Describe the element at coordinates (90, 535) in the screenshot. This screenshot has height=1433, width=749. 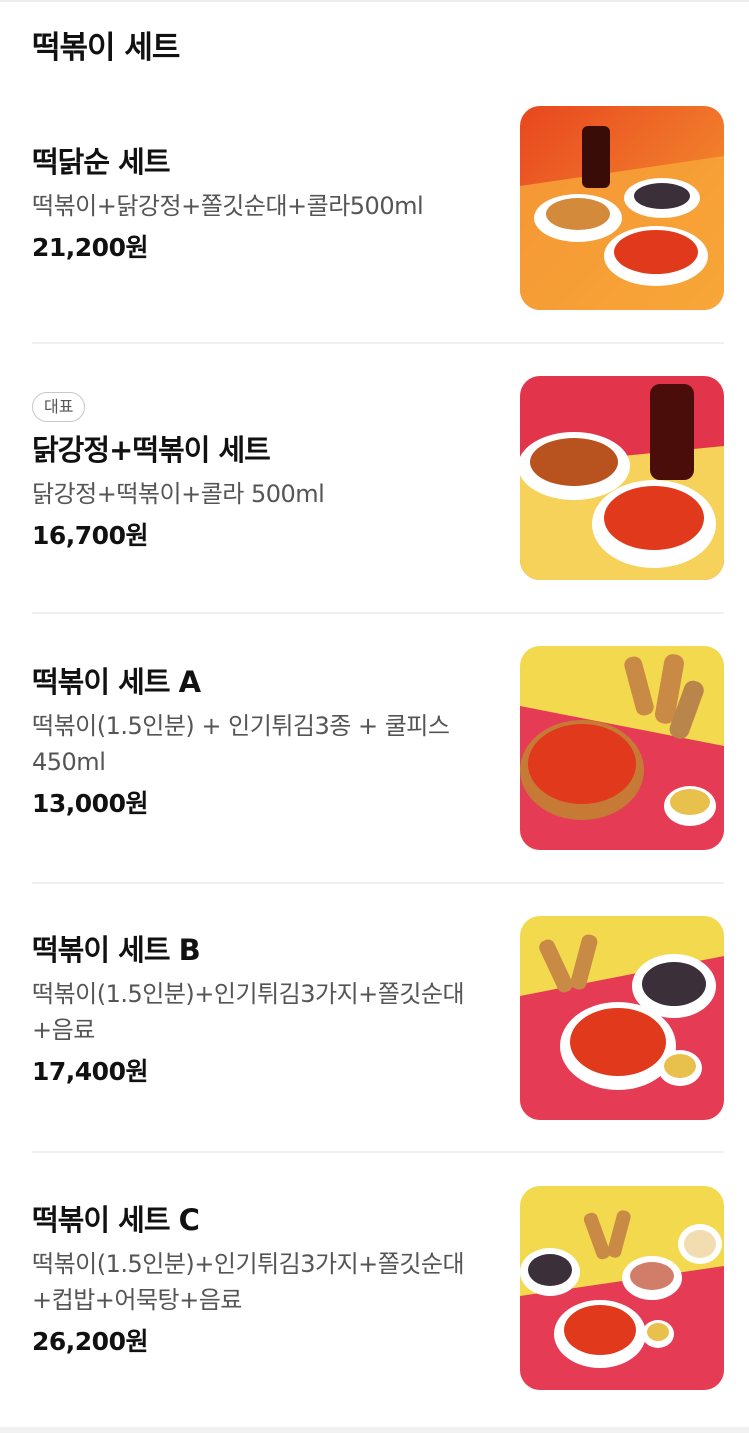
I see `item-price: 16,700원` at that location.